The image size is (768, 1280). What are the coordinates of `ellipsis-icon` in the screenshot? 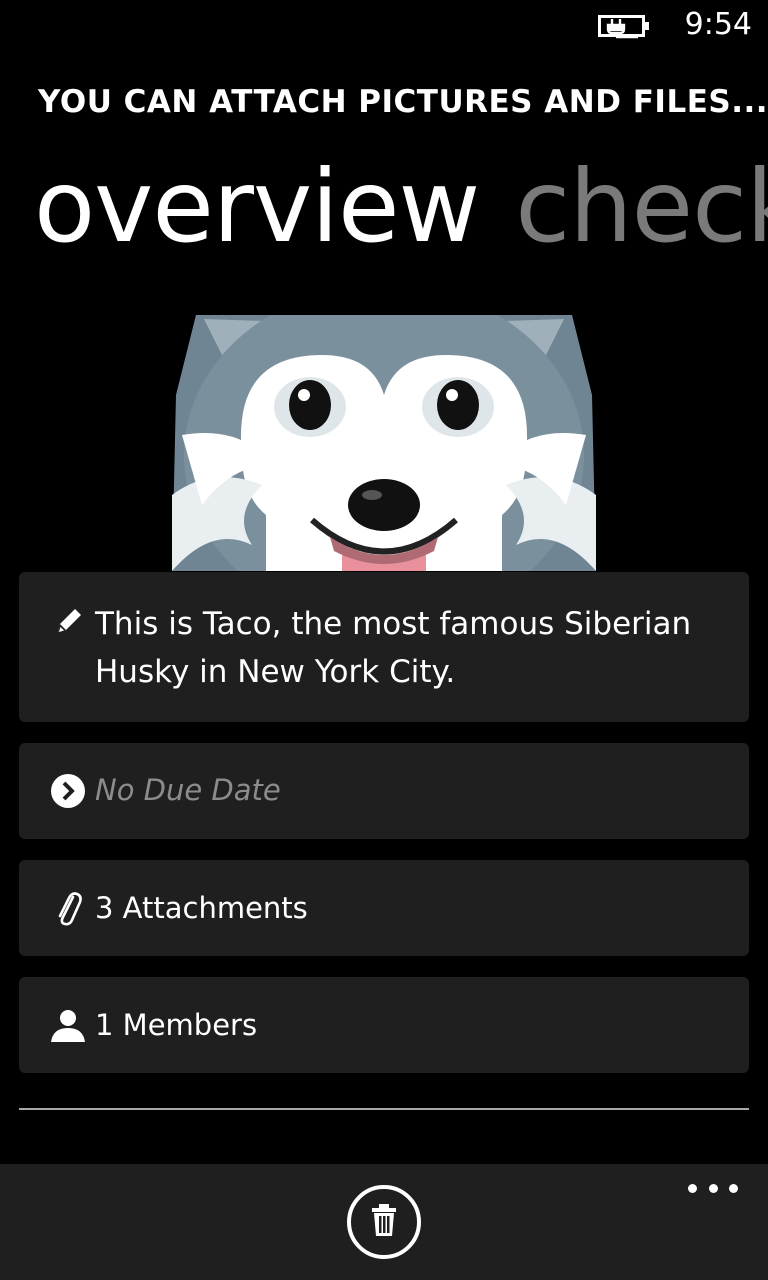 It's located at (692, 1188).